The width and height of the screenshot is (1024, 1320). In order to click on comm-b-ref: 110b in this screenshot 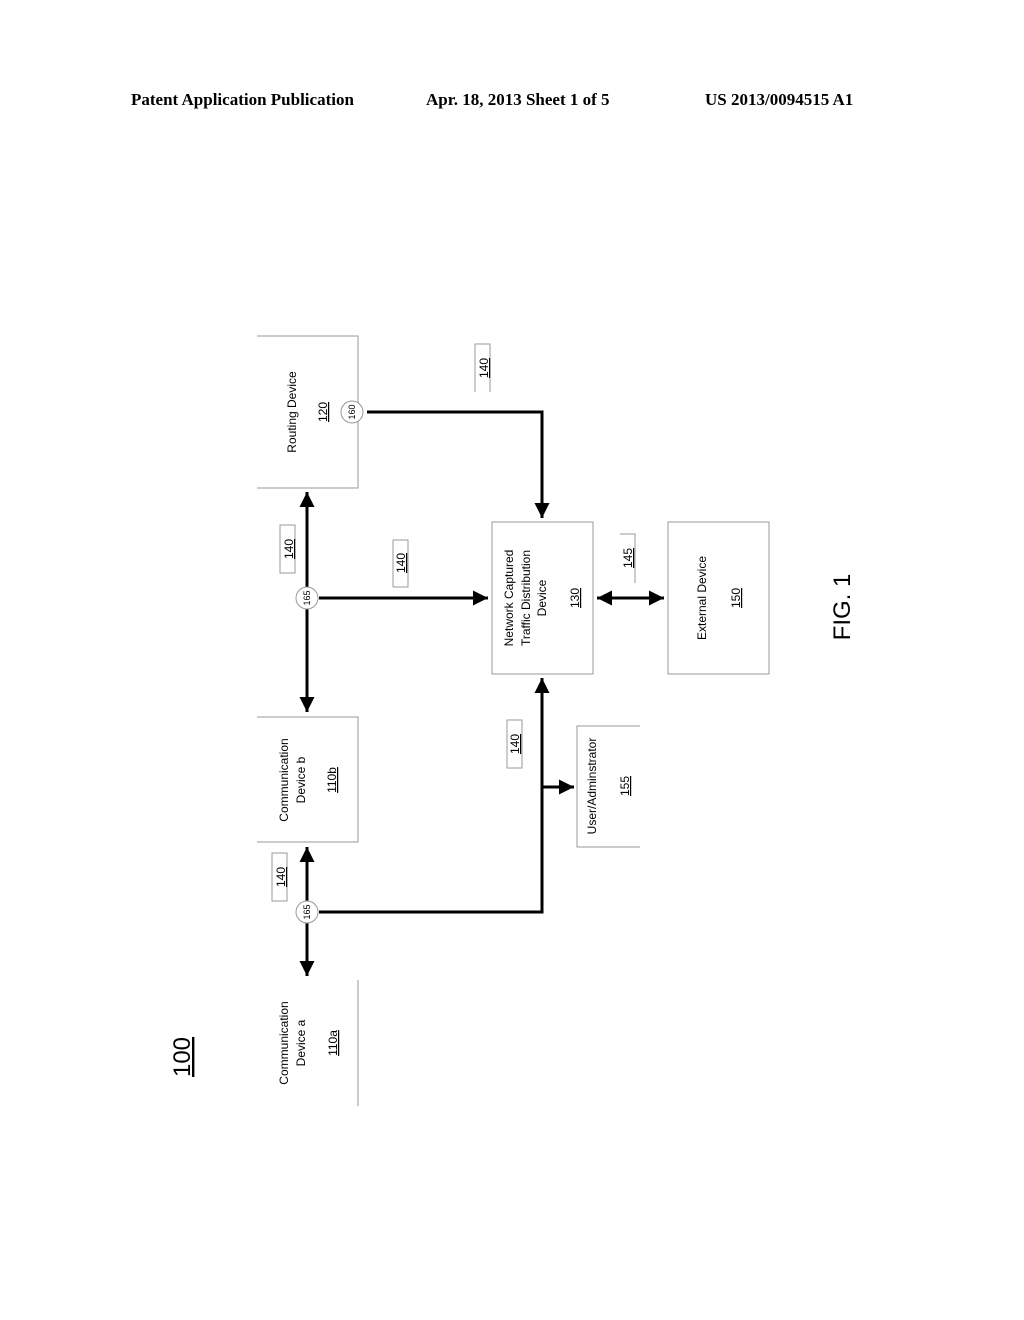, I will do `click(332, 780)`.